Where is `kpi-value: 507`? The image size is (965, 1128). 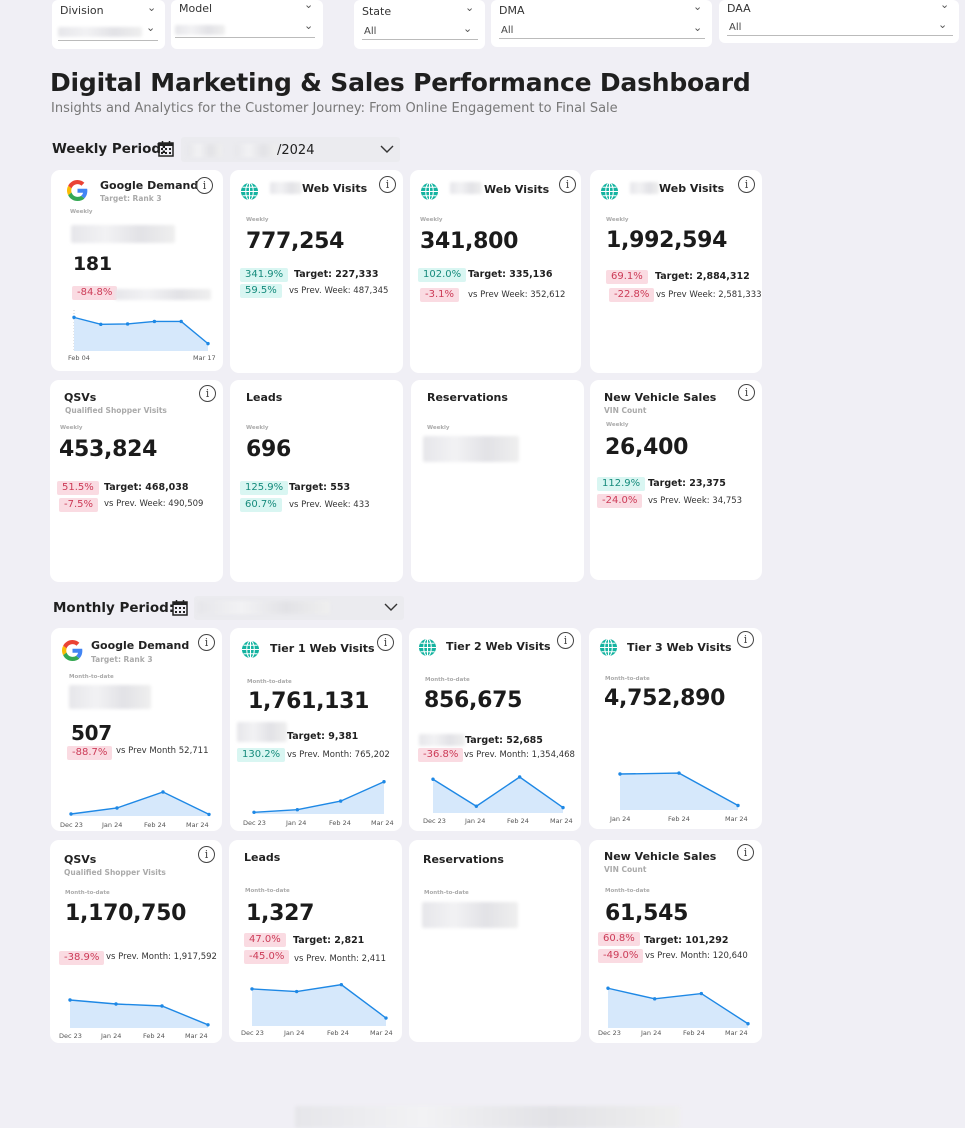 kpi-value: 507 is located at coordinates (91, 733).